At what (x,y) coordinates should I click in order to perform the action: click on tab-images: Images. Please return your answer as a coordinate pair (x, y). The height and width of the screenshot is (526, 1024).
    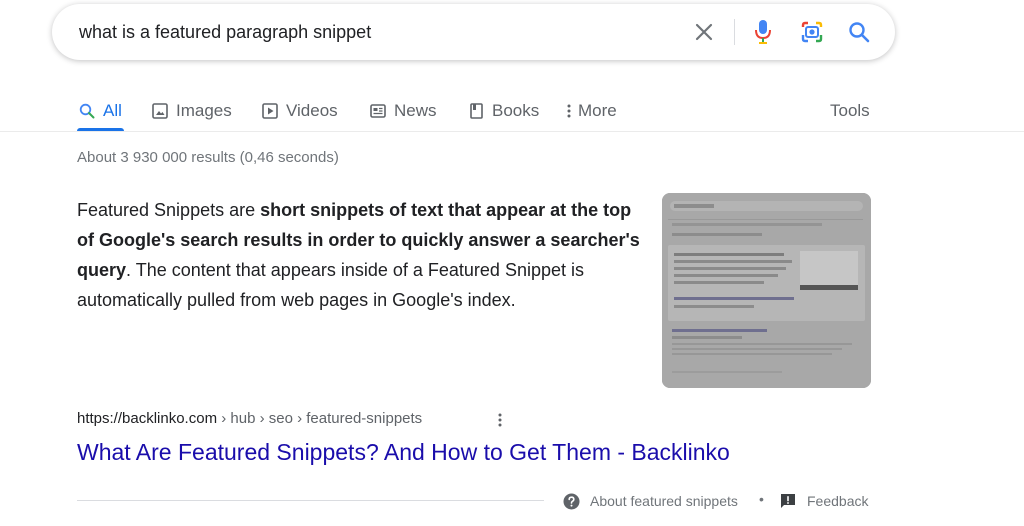
    Looking at the image, I should click on (191, 111).